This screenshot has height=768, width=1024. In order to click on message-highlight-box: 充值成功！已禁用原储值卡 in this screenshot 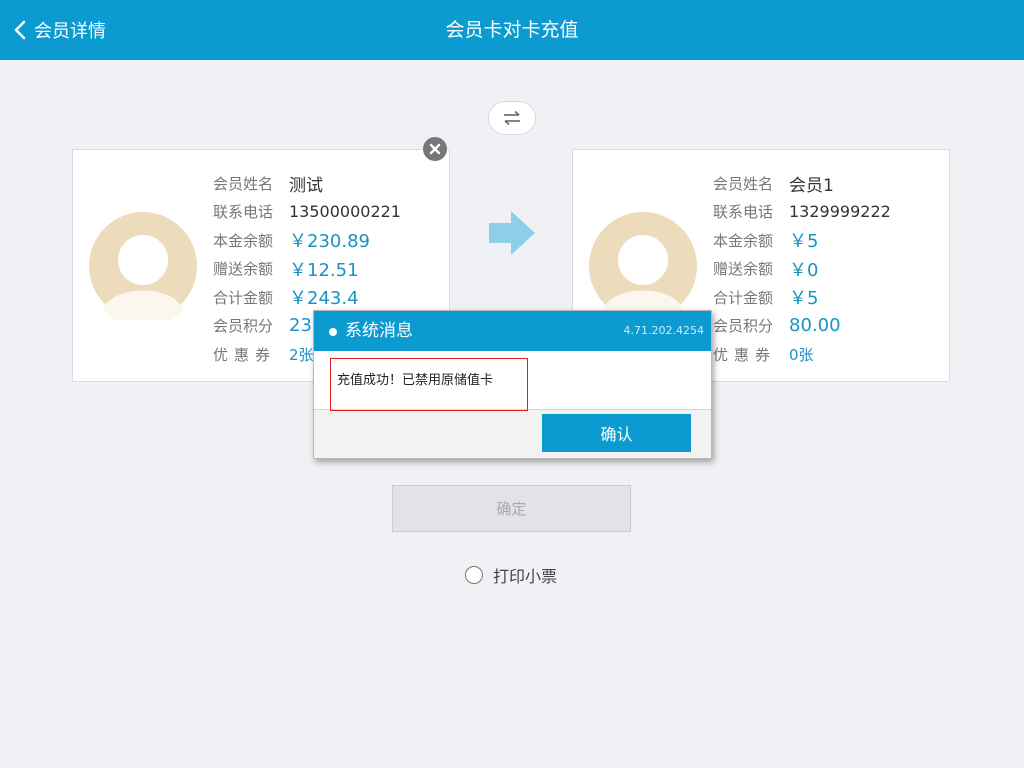, I will do `click(429, 384)`.